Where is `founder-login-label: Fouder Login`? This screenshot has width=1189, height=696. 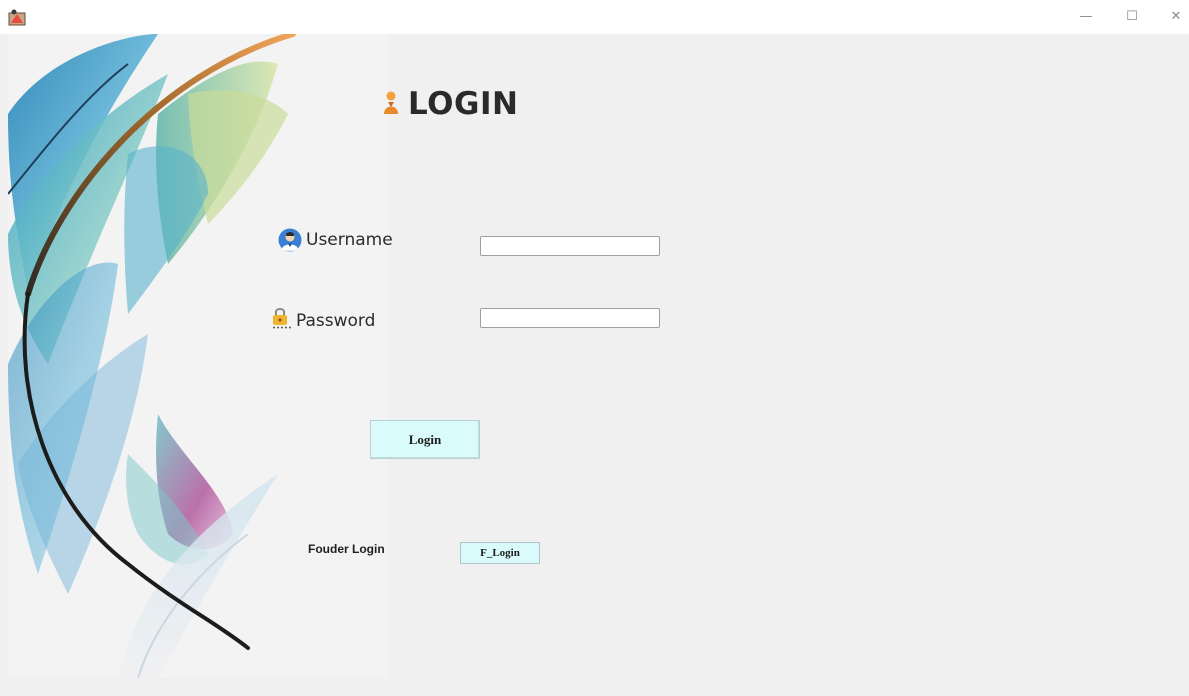 founder-login-label: Fouder Login is located at coordinates (346, 549).